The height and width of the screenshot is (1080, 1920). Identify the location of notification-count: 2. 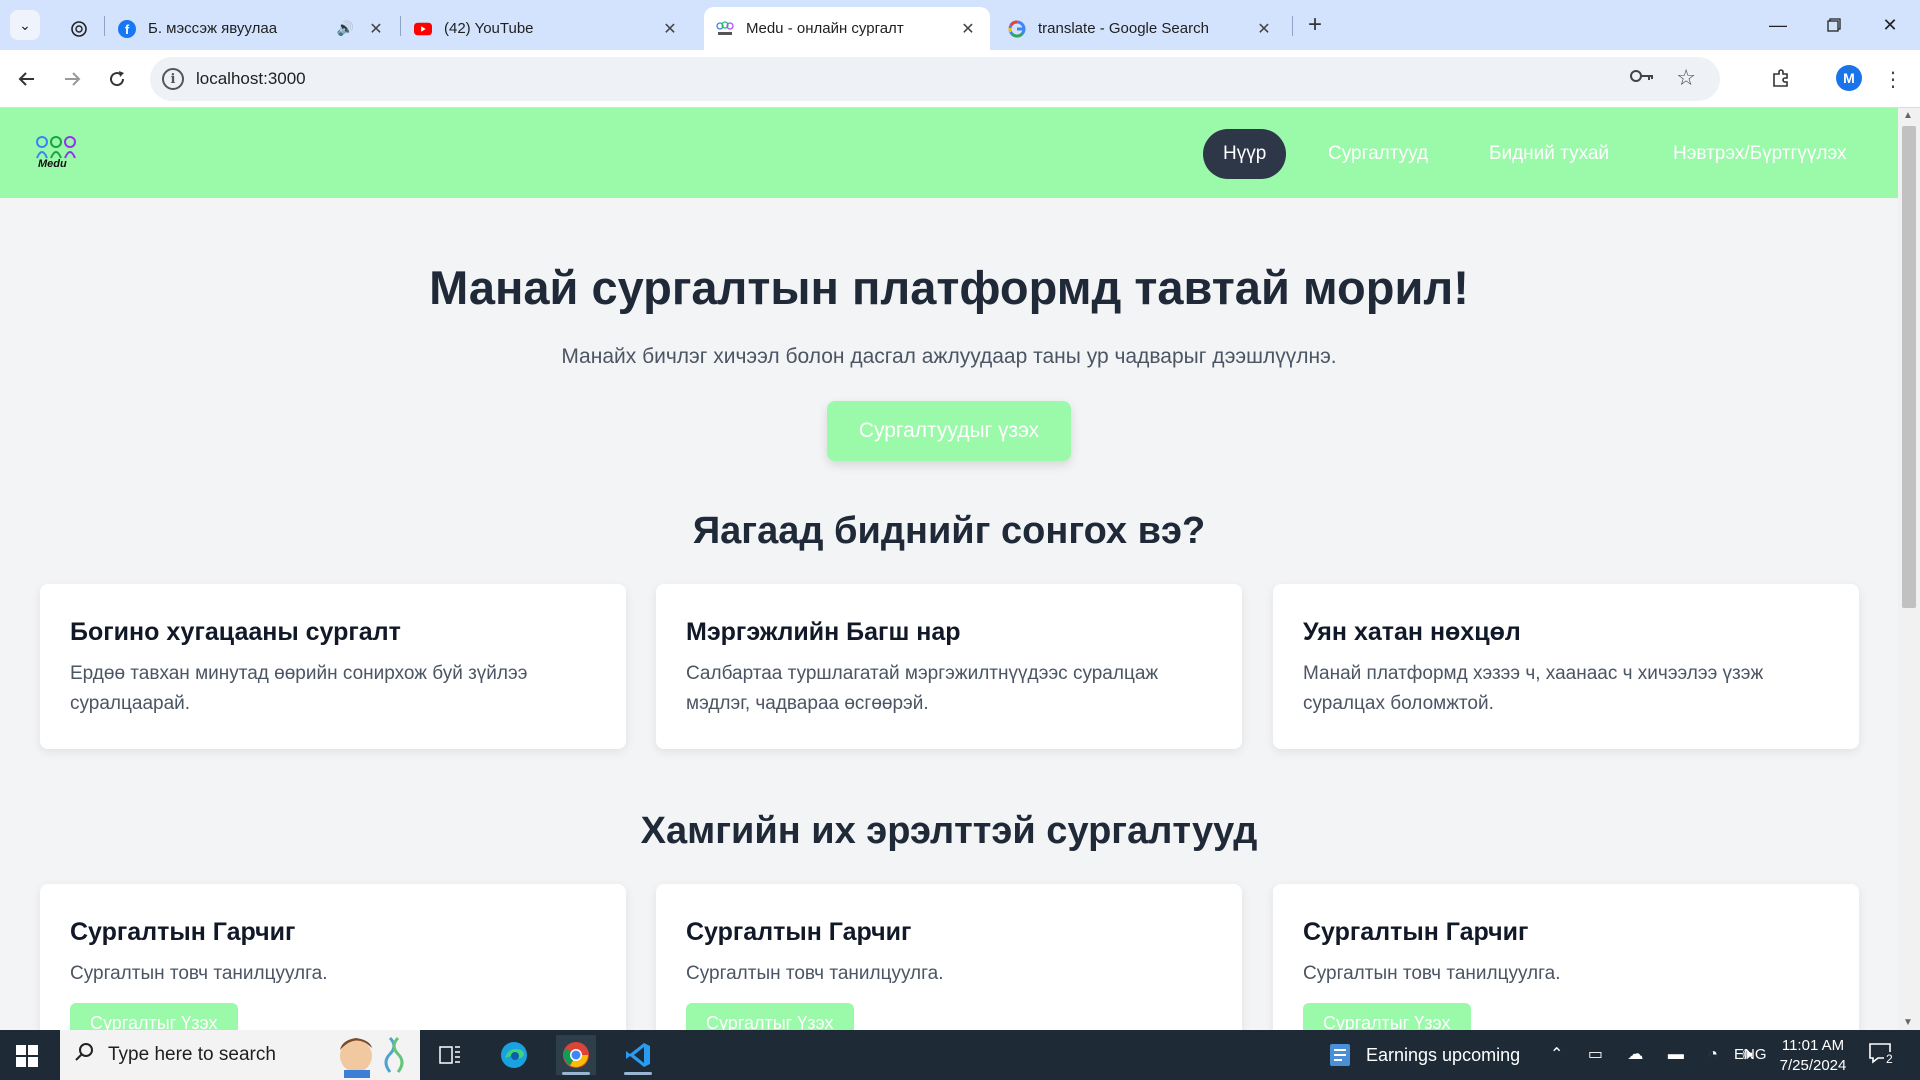
(1889, 1059).